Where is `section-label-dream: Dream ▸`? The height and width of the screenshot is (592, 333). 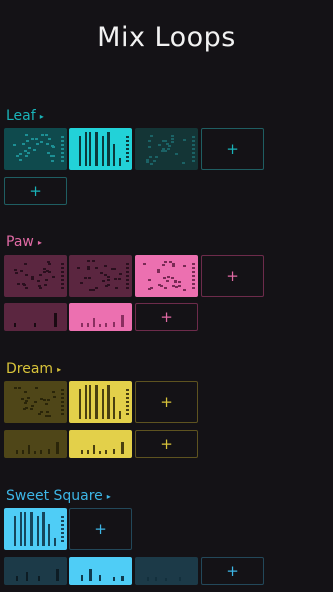 section-label-dream: Dream ▸ is located at coordinates (33, 369).